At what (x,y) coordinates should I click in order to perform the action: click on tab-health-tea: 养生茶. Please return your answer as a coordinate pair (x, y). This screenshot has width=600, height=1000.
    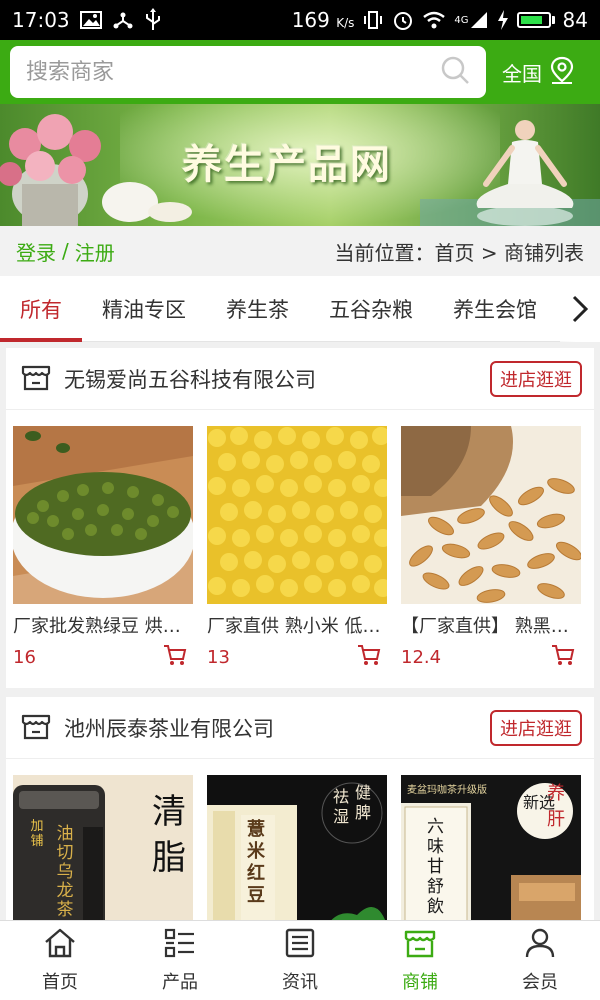
    Looking at the image, I should click on (257, 309).